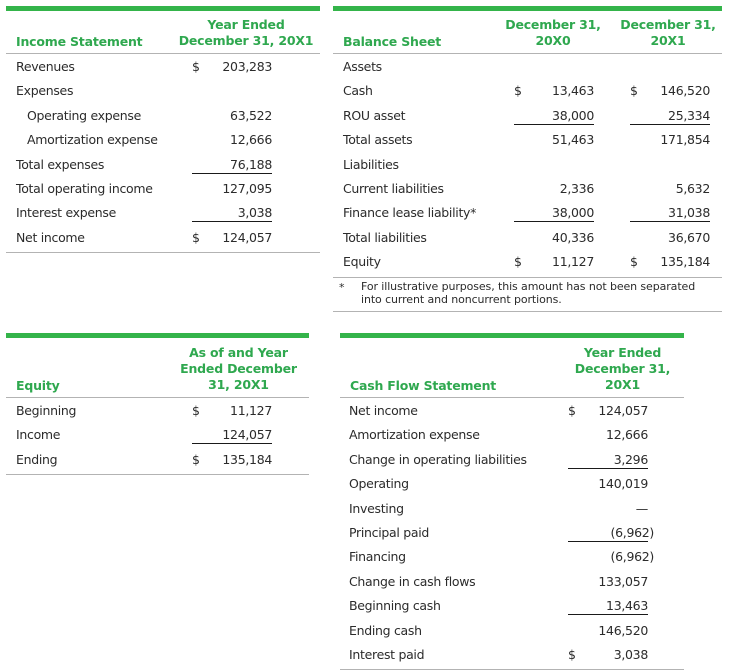 This screenshot has height=670, width=730. What do you see at coordinates (395, 606) in the screenshot?
I see `row-label: Beginning cash` at bounding box center [395, 606].